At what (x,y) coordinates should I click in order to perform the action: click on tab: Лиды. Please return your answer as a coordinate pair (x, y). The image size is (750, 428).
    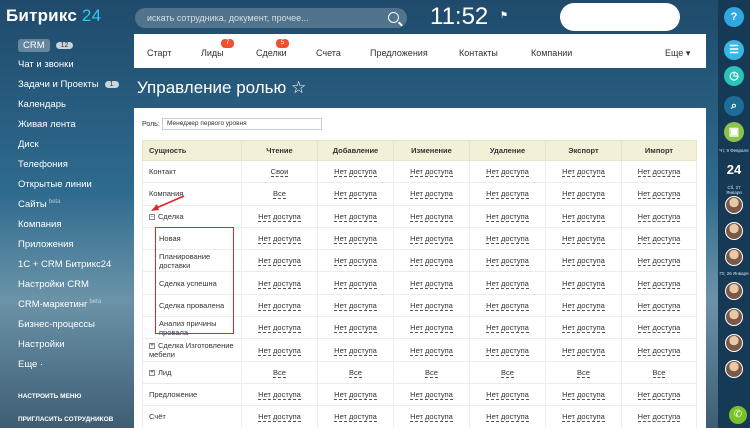
    Looking at the image, I should click on (212, 53).